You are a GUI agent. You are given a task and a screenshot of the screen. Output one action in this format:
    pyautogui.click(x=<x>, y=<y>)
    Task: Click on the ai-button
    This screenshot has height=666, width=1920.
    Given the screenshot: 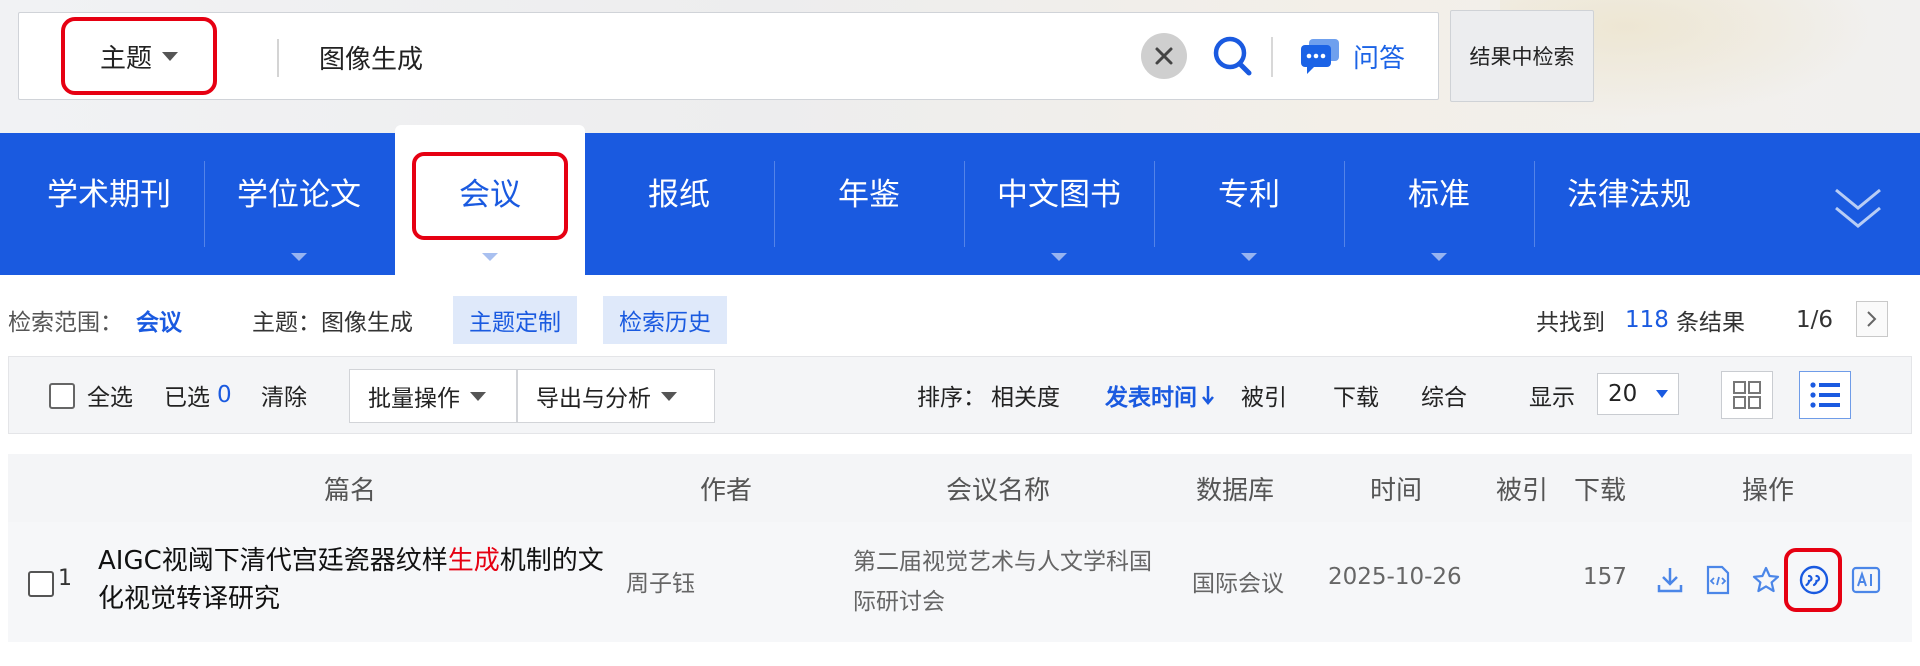 What is the action you would take?
    pyautogui.click(x=1866, y=580)
    